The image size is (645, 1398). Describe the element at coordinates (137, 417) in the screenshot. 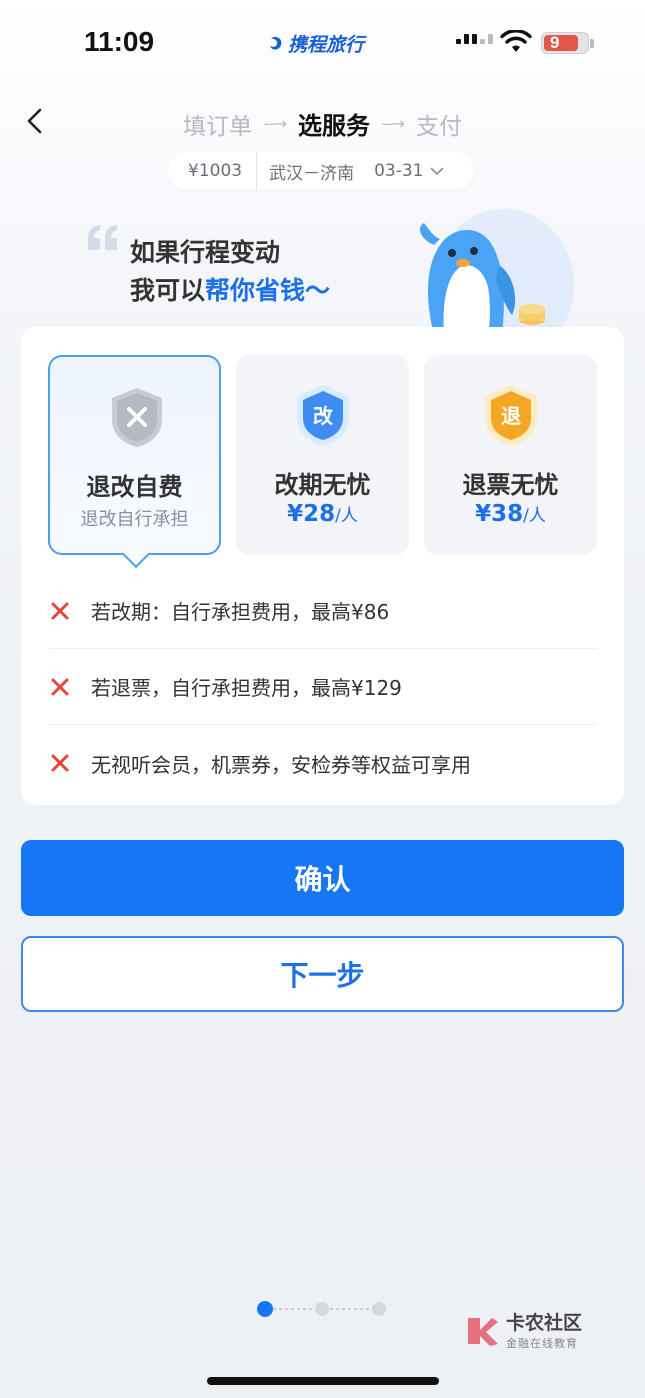

I see `x-shield-icon` at that location.